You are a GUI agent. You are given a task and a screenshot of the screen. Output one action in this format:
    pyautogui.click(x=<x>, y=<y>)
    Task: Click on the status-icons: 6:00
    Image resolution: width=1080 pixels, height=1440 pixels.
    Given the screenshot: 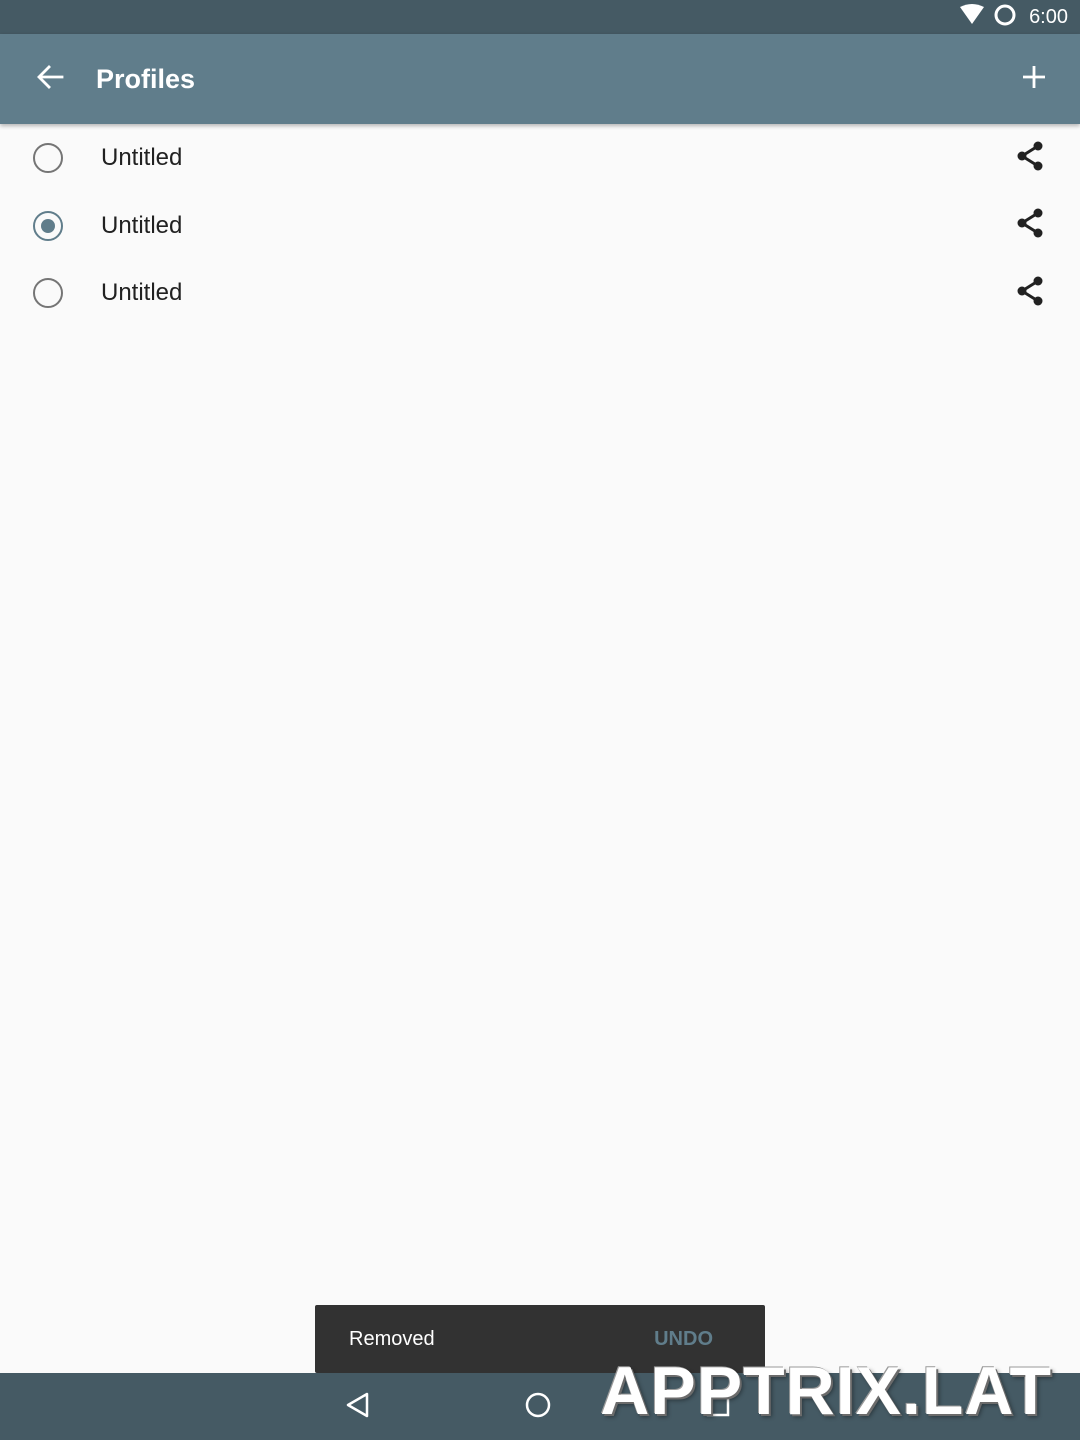 What is the action you would take?
    pyautogui.click(x=1013, y=17)
    